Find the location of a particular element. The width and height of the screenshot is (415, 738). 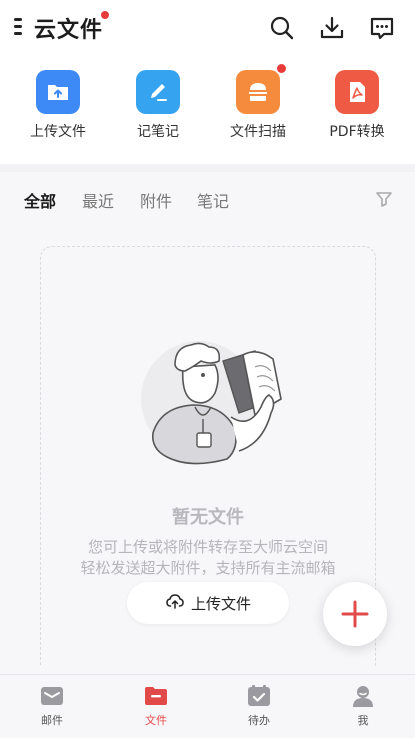

nav-todo-label: 待办 is located at coordinates (259, 720).